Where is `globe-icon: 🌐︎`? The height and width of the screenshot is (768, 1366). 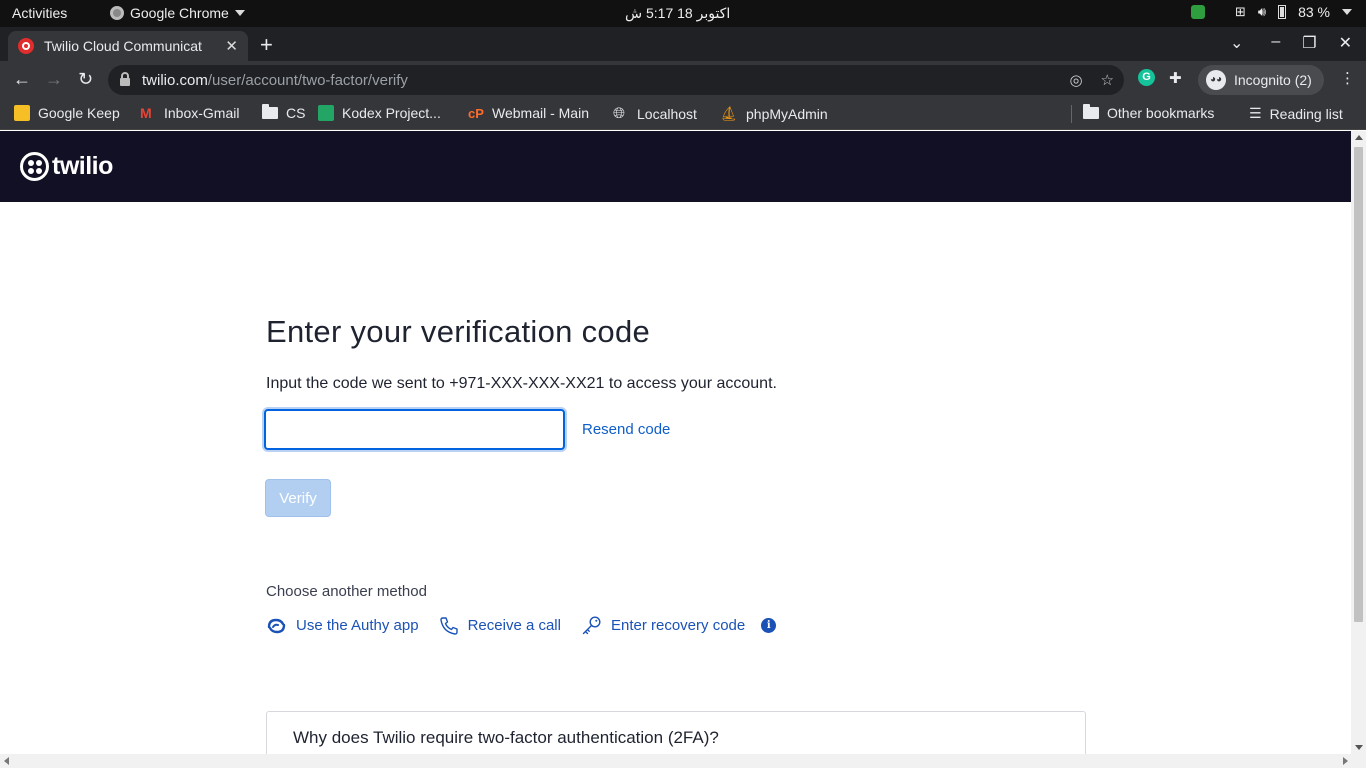
globe-icon: 🌐︎ is located at coordinates (619, 113).